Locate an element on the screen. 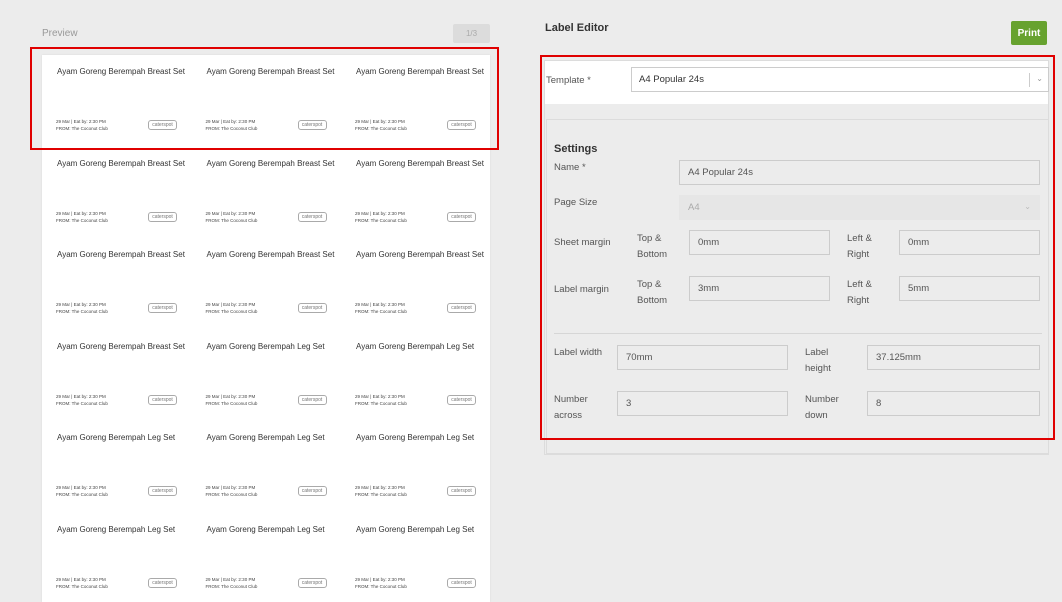 The width and height of the screenshot is (1062, 602). template-select: A4 Popular 24s ⌄ is located at coordinates (840, 79).